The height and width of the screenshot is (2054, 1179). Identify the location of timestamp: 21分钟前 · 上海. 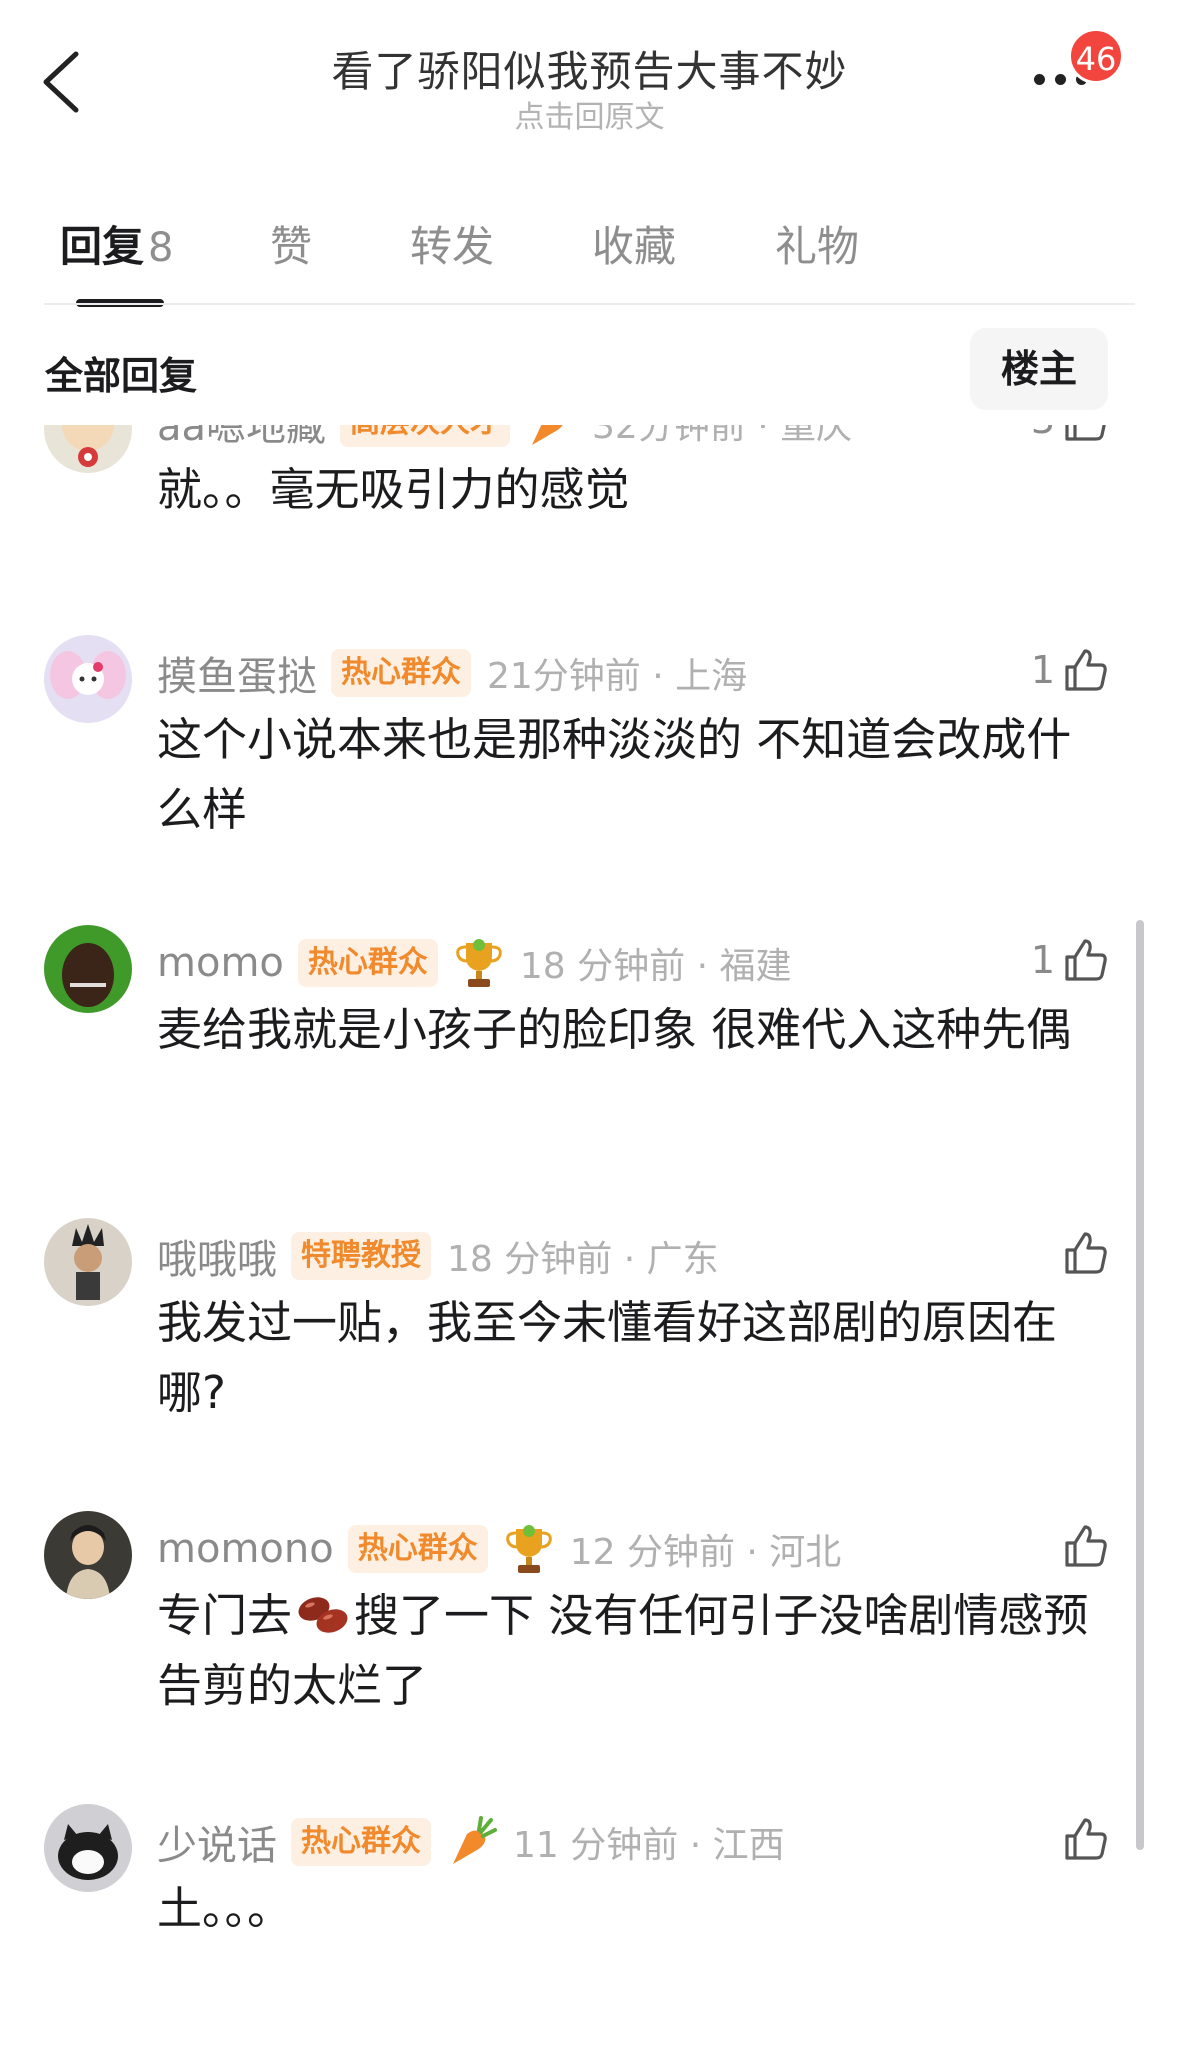
(617, 676).